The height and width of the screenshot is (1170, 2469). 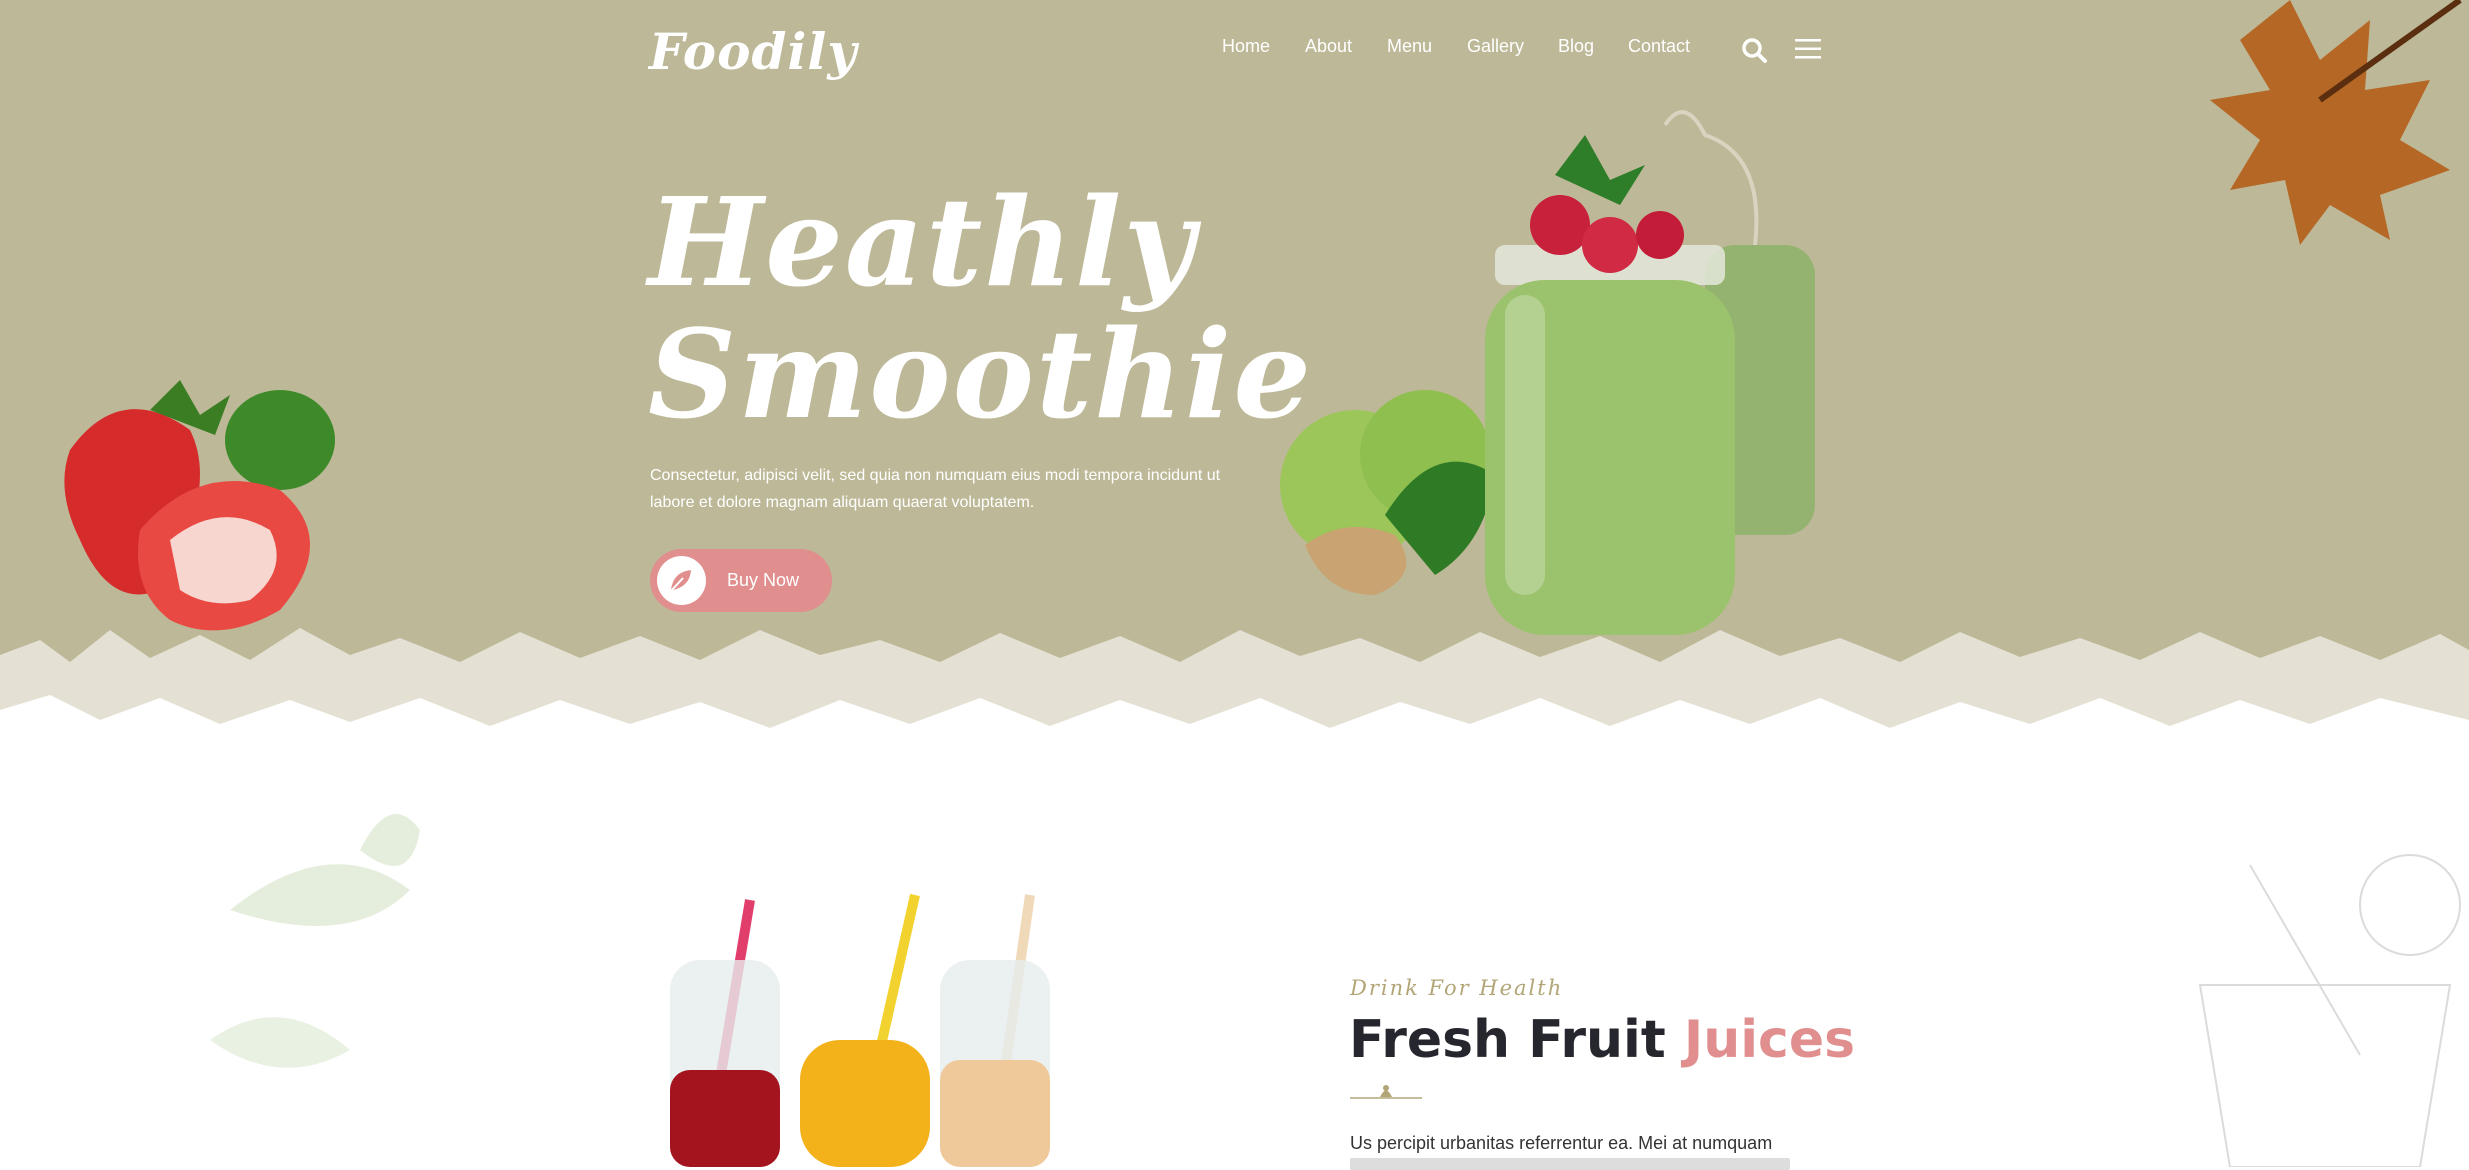 What do you see at coordinates (1457, 988) in the screenshot?
I see `section-subtitle: Drink For Health` at bounding box center [1457, 988].